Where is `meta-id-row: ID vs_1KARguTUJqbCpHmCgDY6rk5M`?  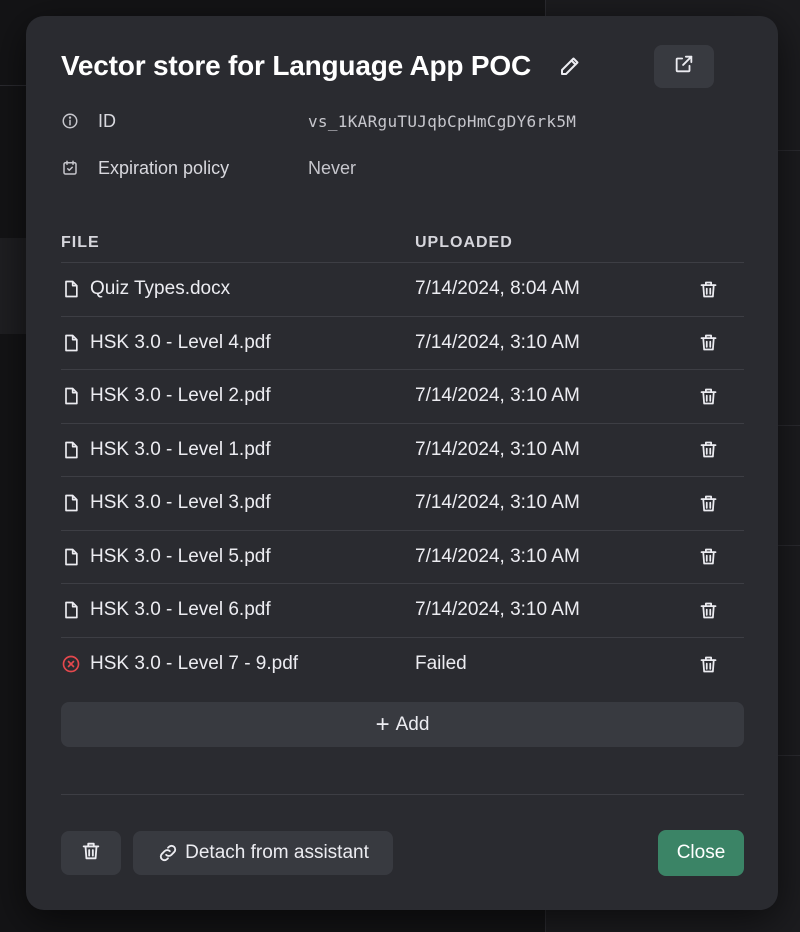 meta-id-row: ID vs_1KARguTUJqbCpHmCgDY6rk5M is located at coordinates (318, 121).